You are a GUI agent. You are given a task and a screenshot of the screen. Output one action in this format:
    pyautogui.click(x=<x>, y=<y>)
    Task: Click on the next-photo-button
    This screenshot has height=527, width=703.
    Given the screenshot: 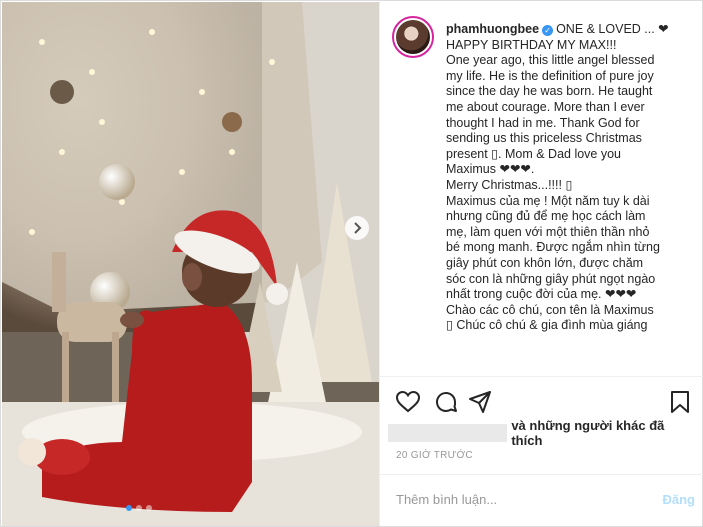 What is the action you would take?
    pyautogui.click(x=357, y=228)
    